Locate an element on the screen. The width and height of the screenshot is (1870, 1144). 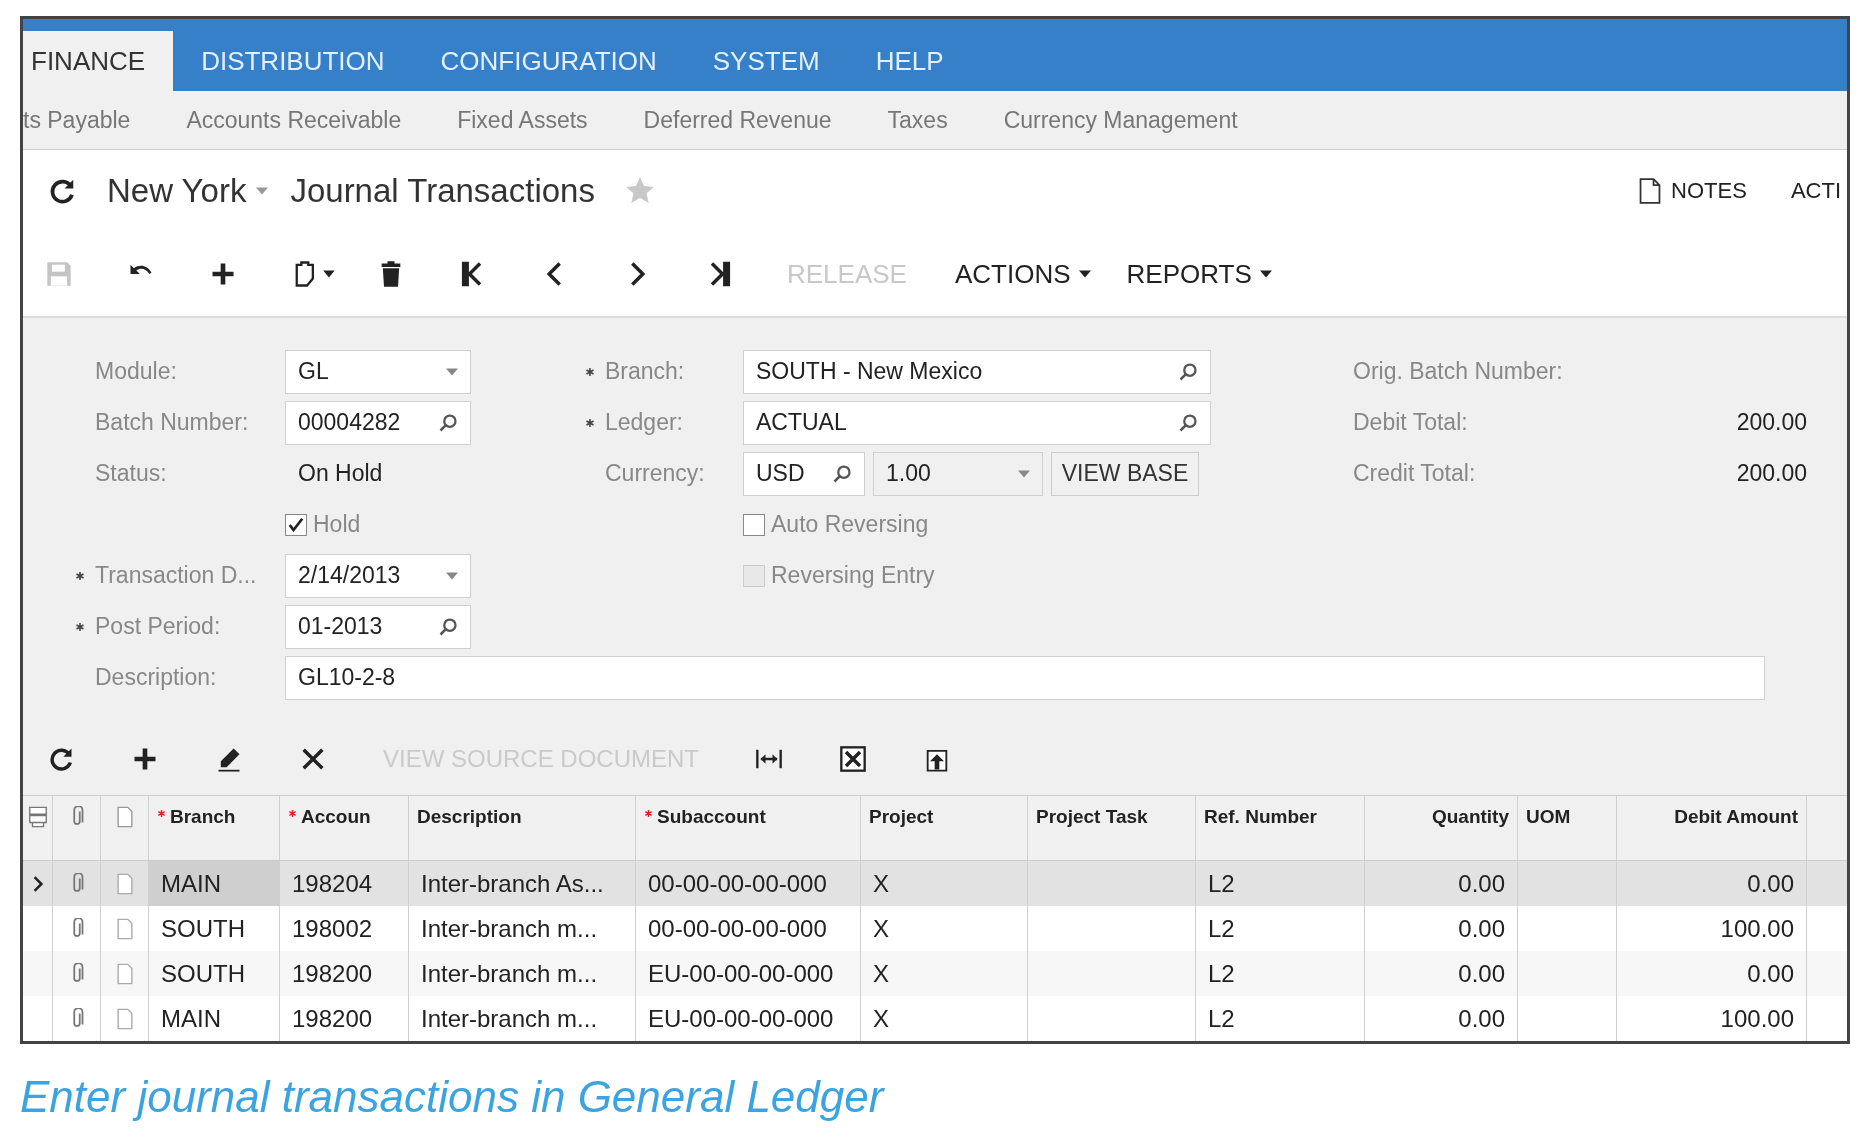
checkbox-label: Reversing Entry is located at coordinates (853, 575).